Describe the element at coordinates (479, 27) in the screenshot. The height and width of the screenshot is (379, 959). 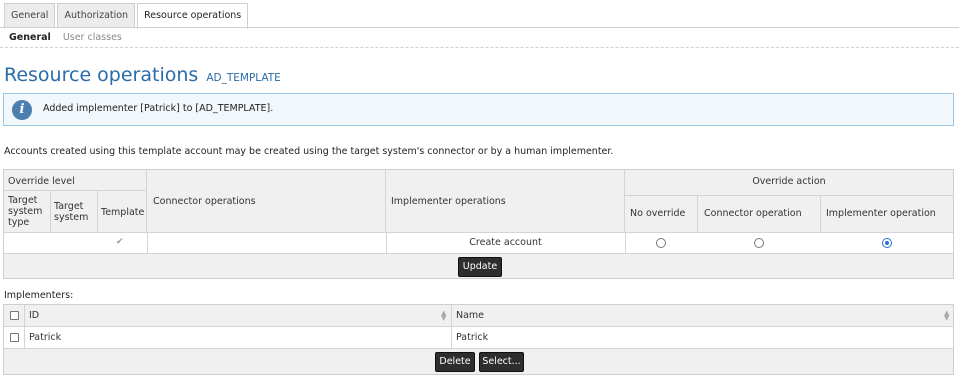
I see `tab-divider` at that location.